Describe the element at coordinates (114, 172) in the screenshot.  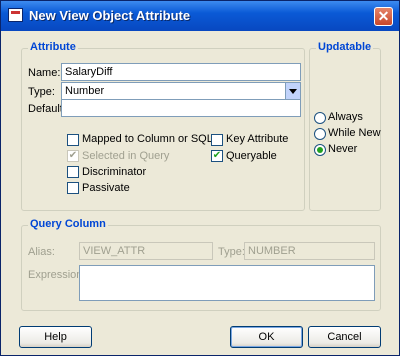
I see `discriminator-label: Discriminator` at that location.